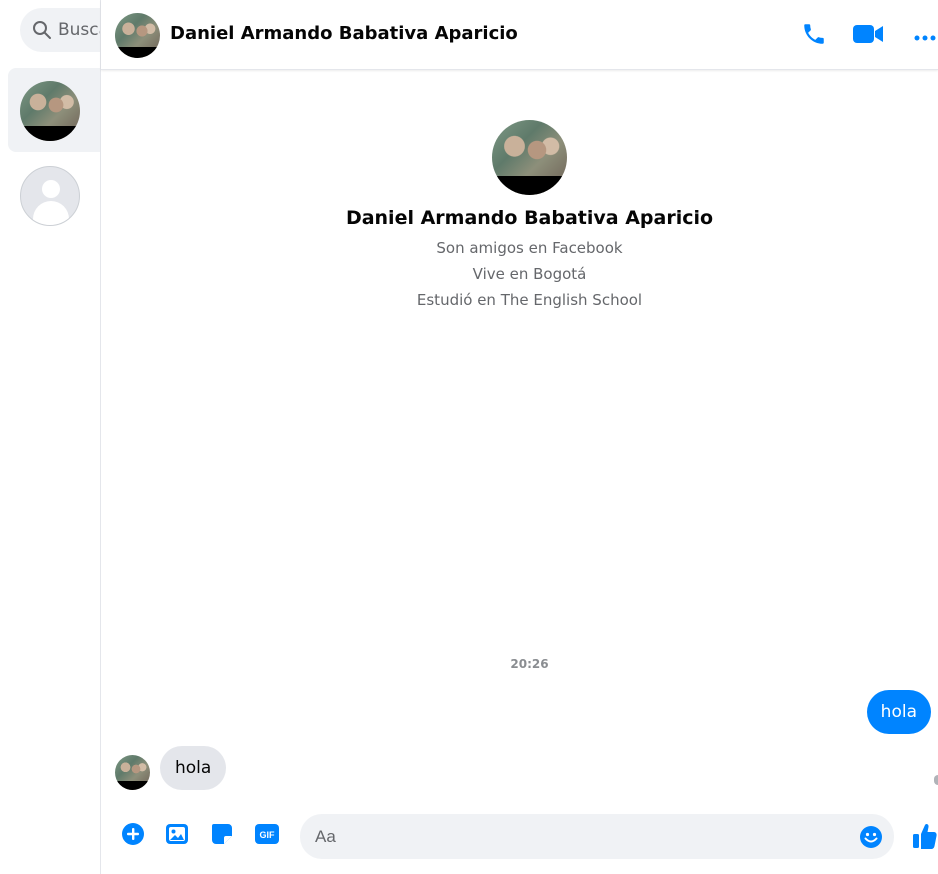 Image resolution: width=938 pixels, height=874 pixels. What do you see at coordinates (597, 836) in the screenshot?
I see `message-input` at bounding box center [597, 836].